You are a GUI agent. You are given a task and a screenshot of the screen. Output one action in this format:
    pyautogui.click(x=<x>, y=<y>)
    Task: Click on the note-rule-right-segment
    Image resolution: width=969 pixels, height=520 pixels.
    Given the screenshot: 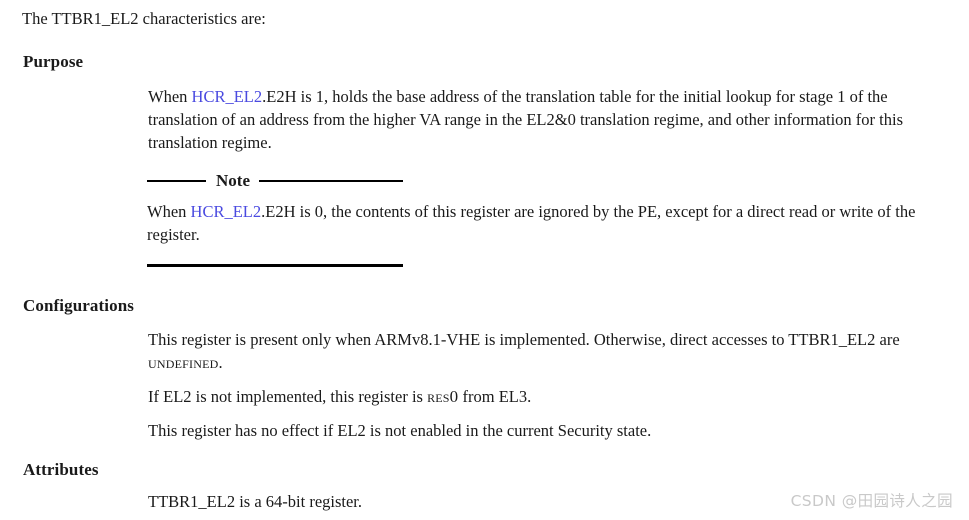 What is the action you would take?
    pyautogui.click(x=330, y=181)
    